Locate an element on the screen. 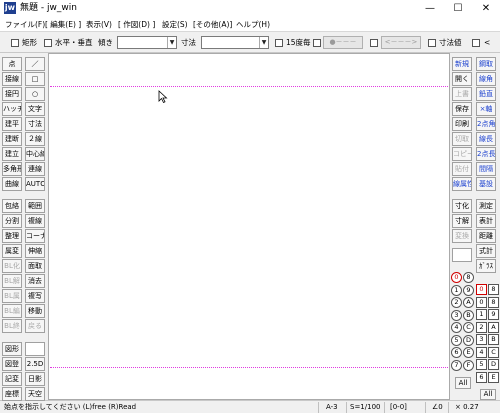  right-tool-11: 変換 is located at coordinates (462, 236).